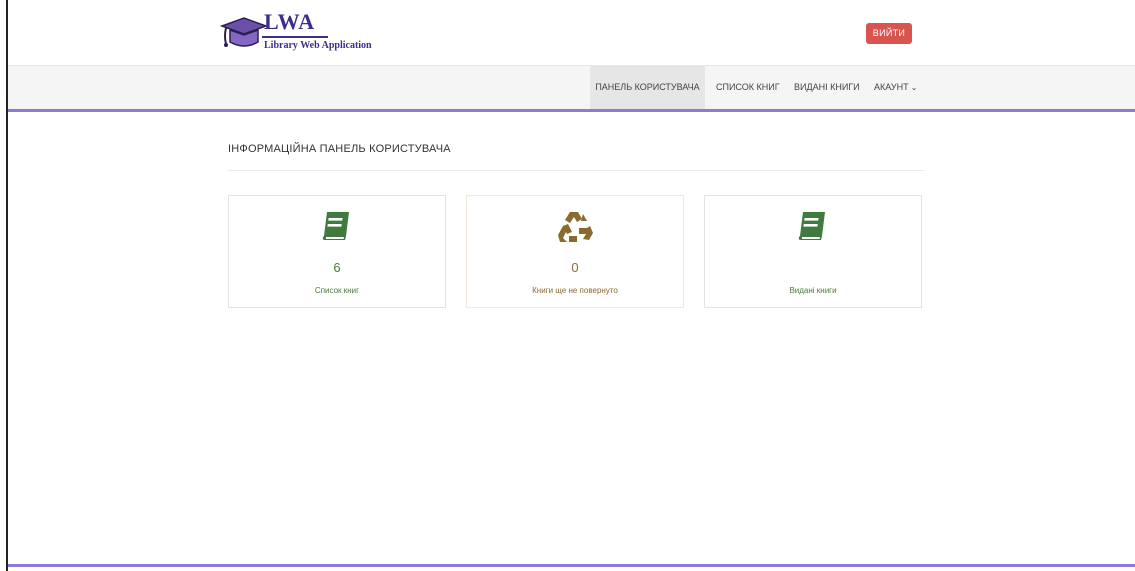 The width and height of the screenshot is (1135, 571). What do you see at coordinates (337, 290) in the screenshot?
I see `card-book-list-label: Список книг` at bounding box center [337, 290].